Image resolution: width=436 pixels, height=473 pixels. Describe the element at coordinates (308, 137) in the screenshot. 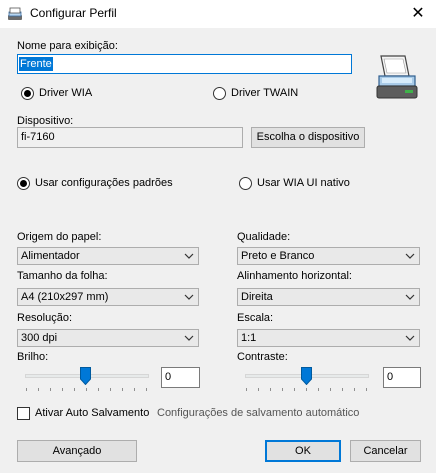

I see `choose-device-button: Escolha o dispositivo` at that location.